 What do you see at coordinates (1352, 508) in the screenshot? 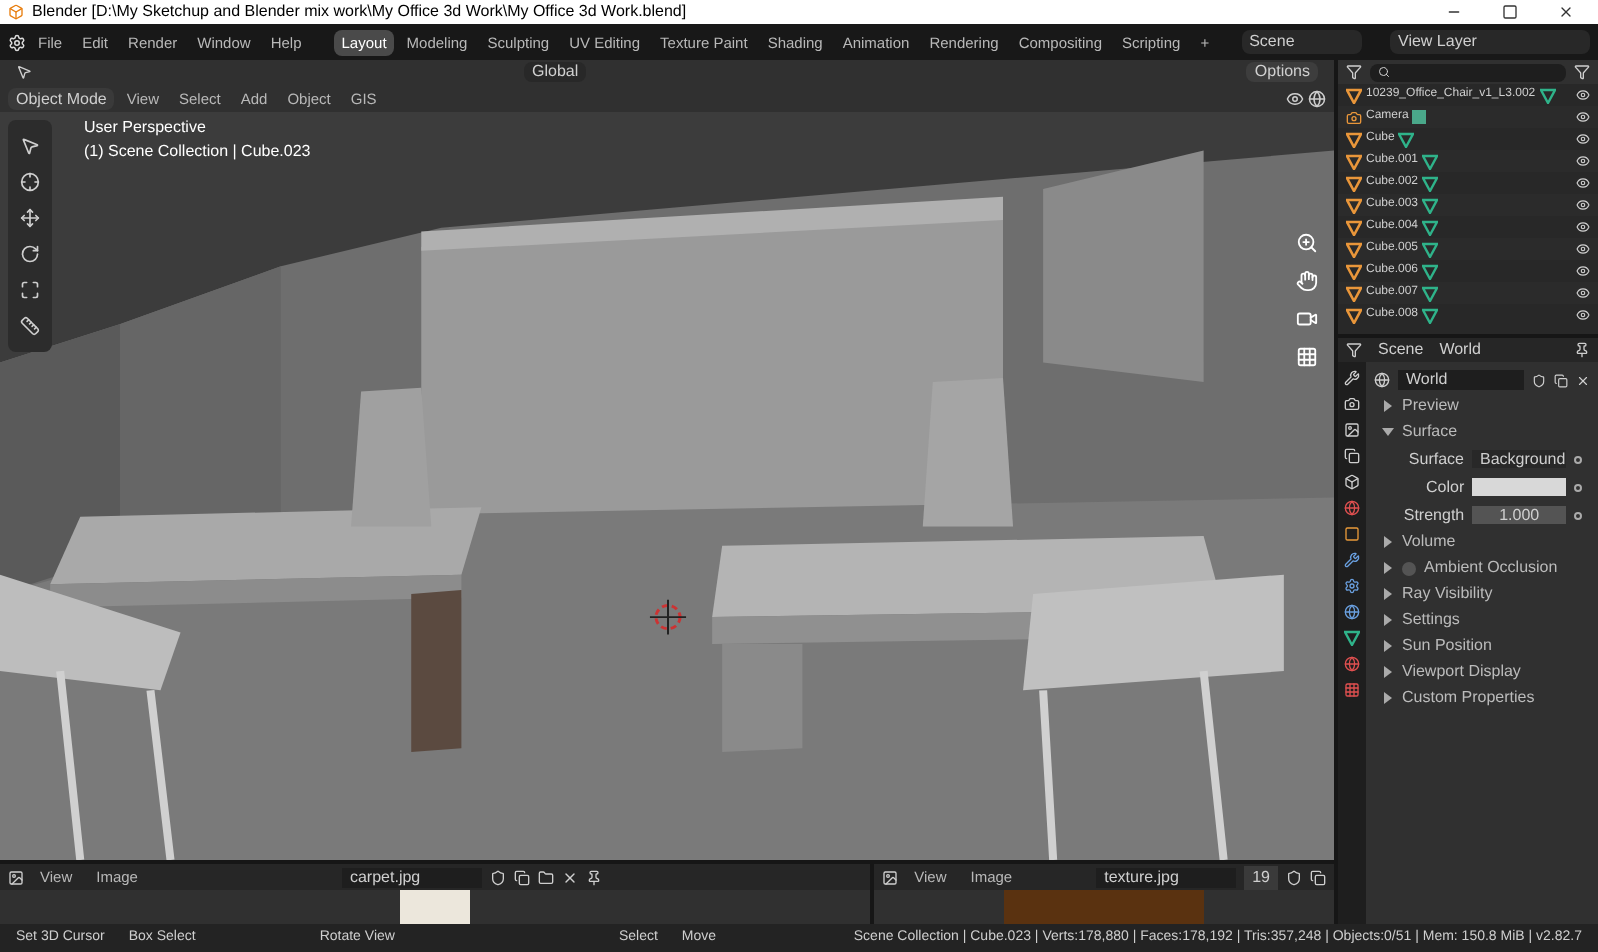
I see `world-tab-icon` at bounding box center [1352, 508].